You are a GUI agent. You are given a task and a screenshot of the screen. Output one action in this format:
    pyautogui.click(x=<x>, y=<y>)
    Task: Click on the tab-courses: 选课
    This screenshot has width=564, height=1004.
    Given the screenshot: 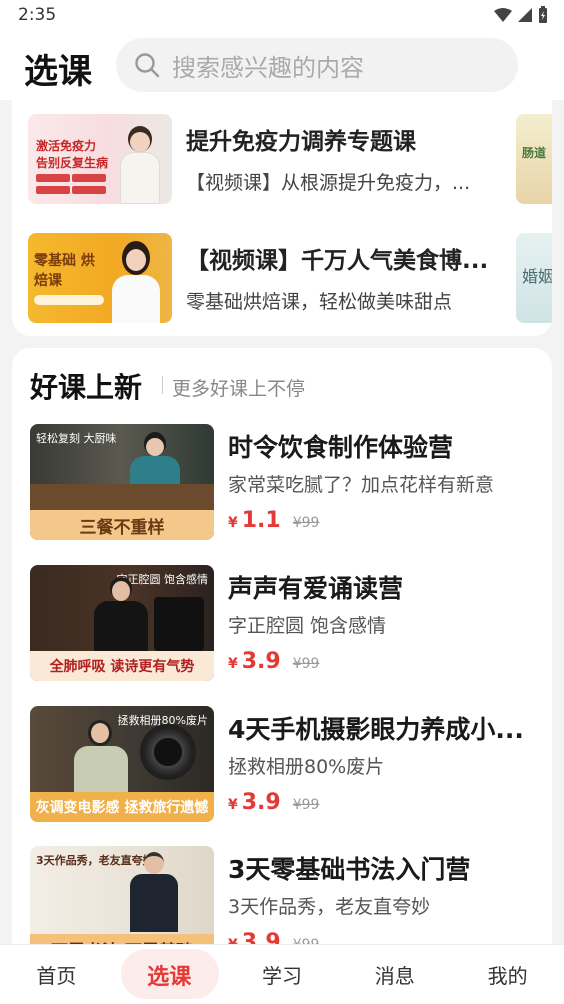 What is the action you would take?
    pyautogui.click(x=169, y=974)
    